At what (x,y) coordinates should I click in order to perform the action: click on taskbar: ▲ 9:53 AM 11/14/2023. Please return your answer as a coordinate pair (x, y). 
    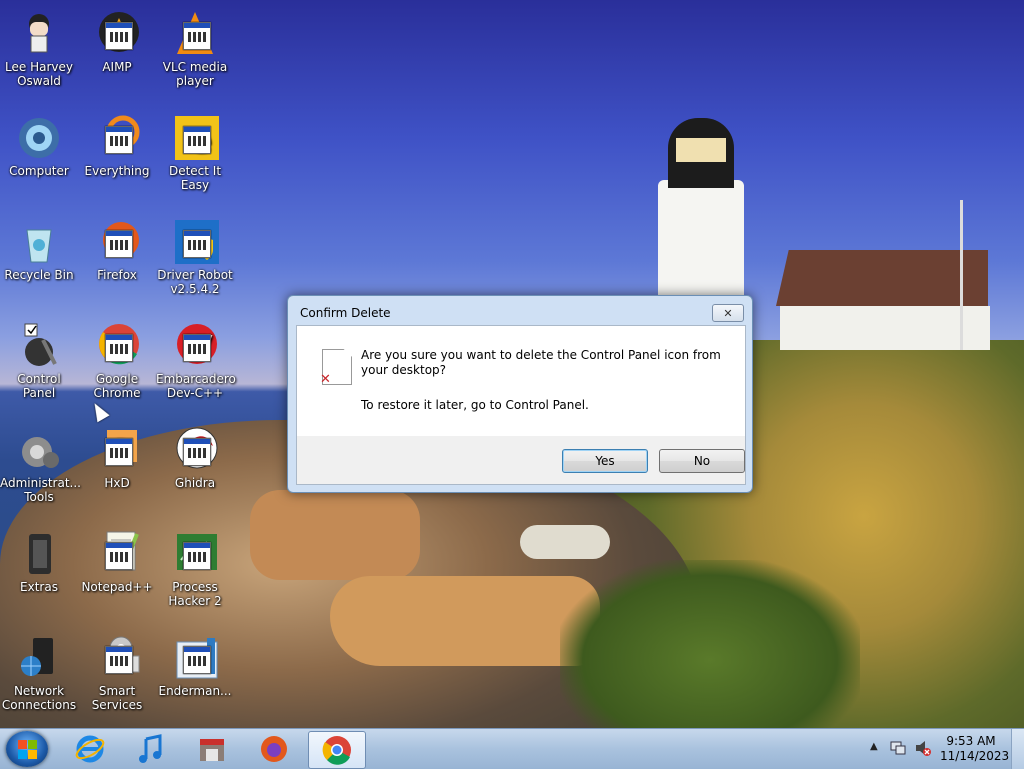
    Looking at the image, I should click on (512, 748).